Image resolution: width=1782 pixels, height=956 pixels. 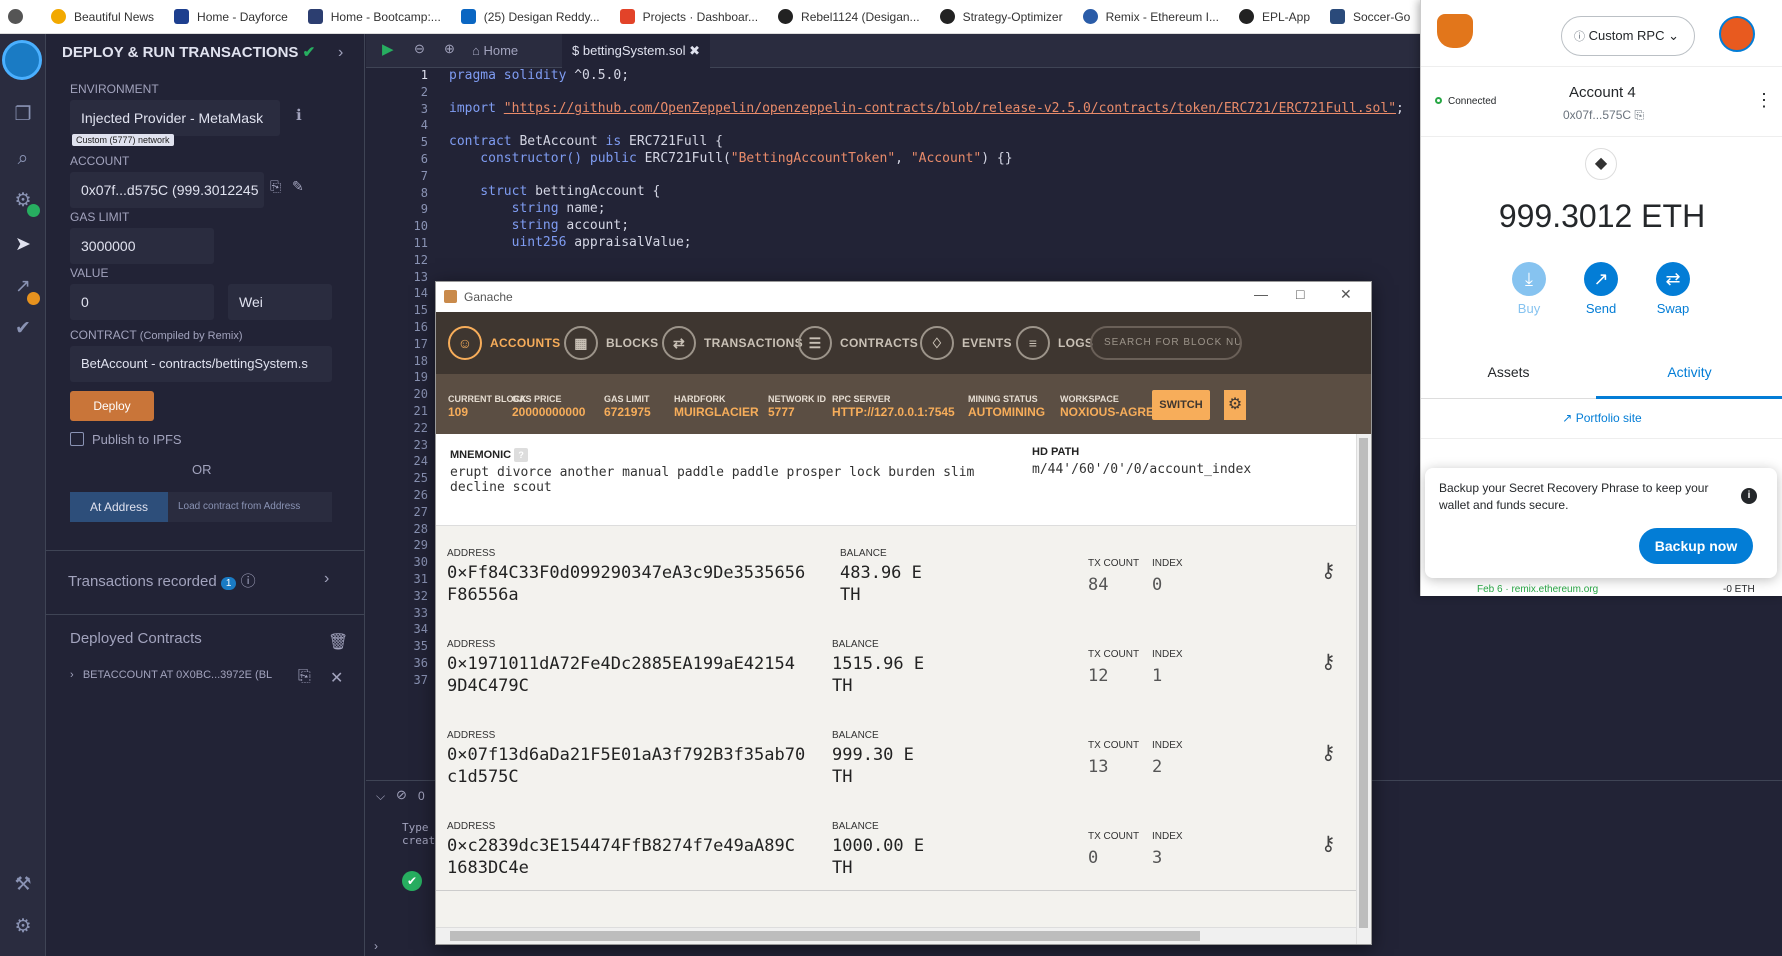 What do you see at coordinates (694, 50) in the screenshot?
I see `close-tab-icon: ✖` at bounding box center [694, 50].